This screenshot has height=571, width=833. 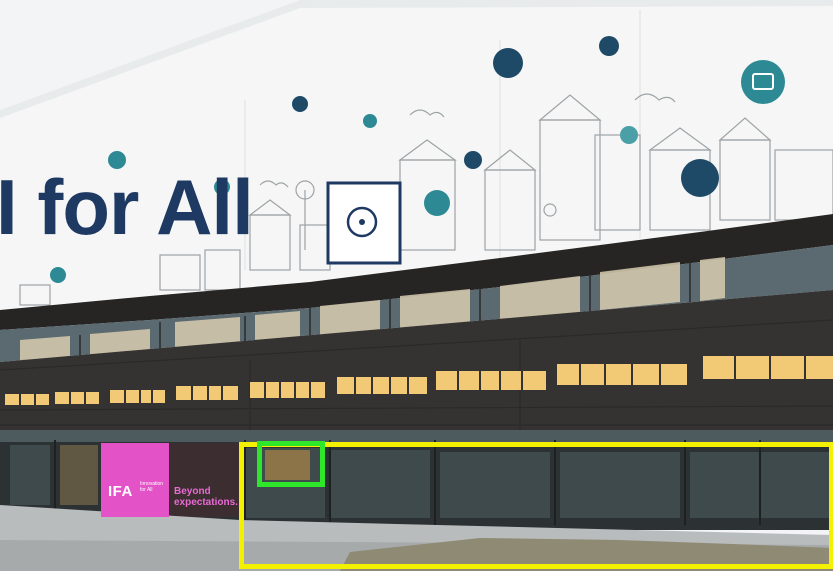 I want to click on speaker-icon, so click(x=437, y=203).